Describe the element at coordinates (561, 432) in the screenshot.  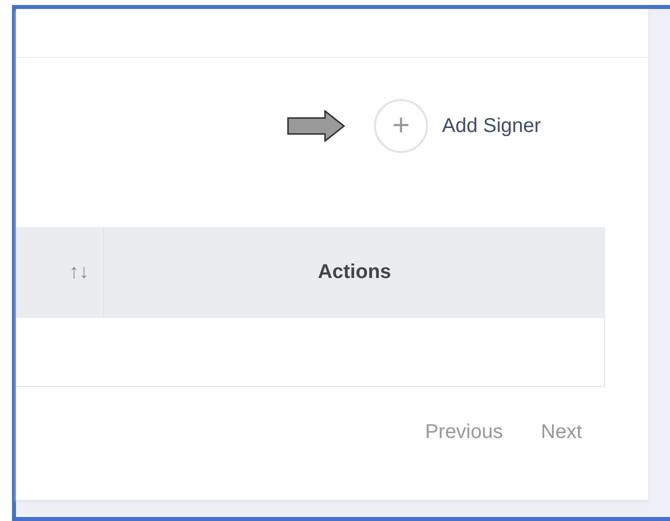
I see `page-button: Next` at that location.